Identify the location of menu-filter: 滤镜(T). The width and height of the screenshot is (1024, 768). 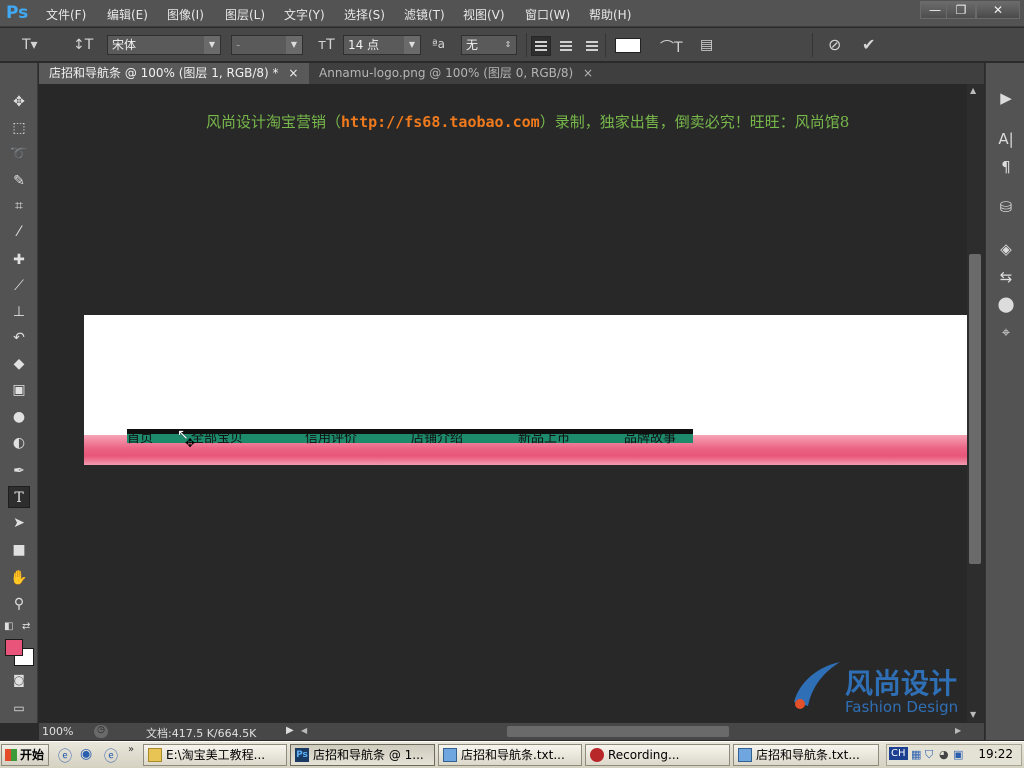
(424, 14).